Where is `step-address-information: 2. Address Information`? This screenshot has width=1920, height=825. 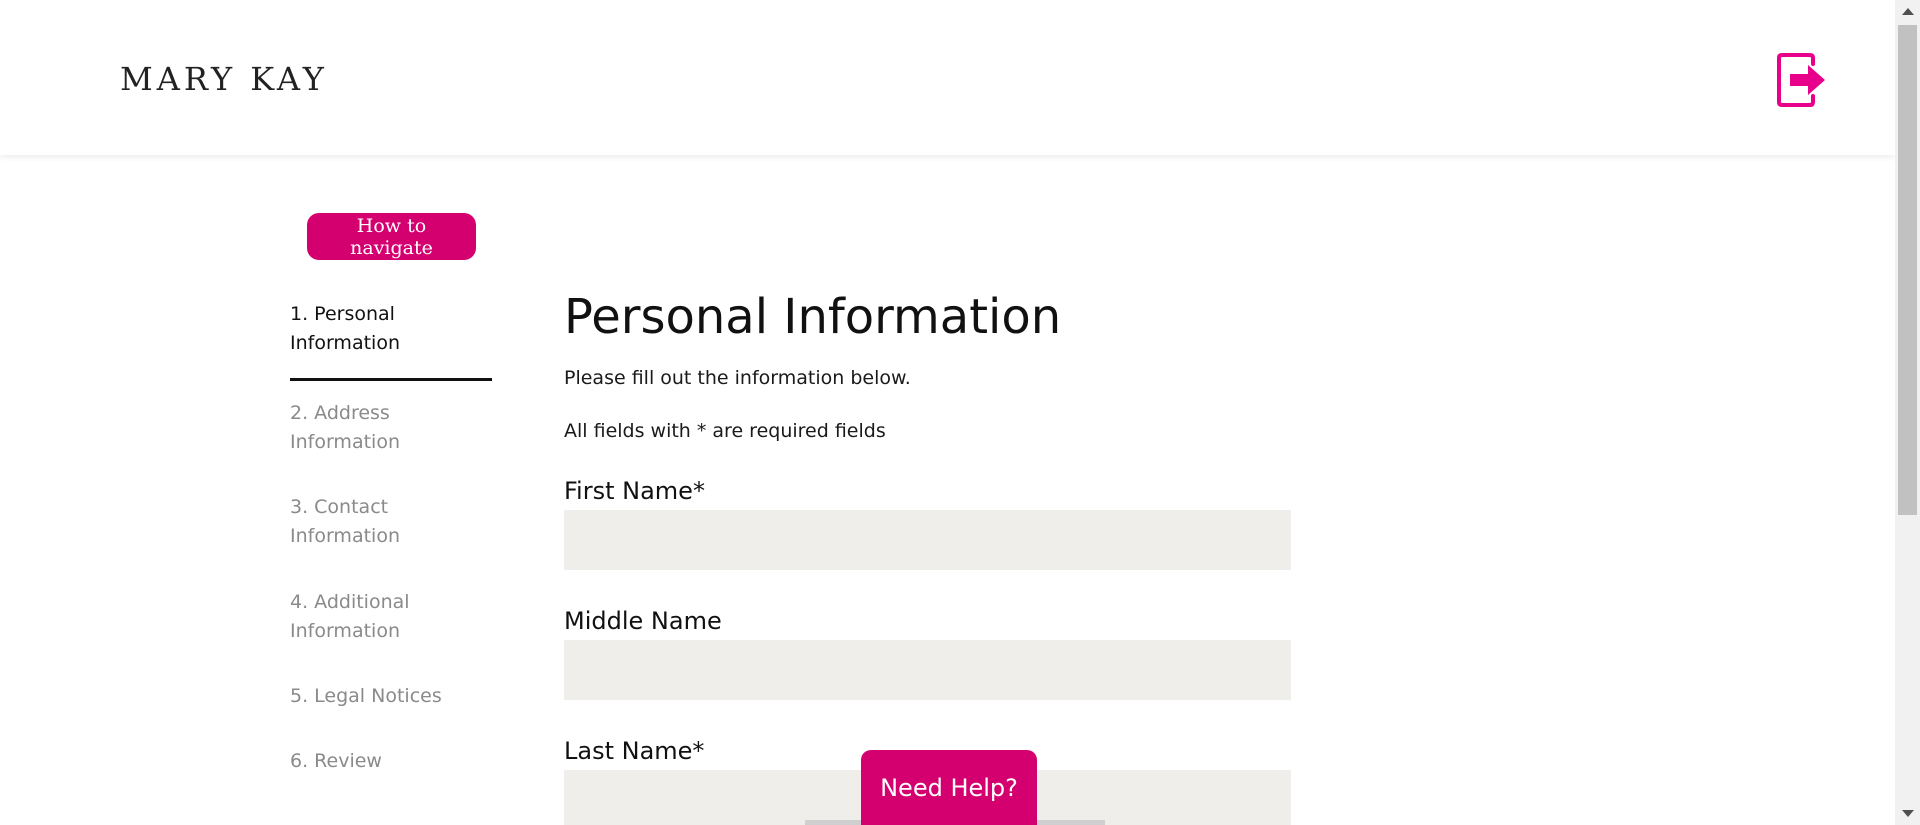
step-address-information: 2. Address Information is located at coordinates (391, 428).